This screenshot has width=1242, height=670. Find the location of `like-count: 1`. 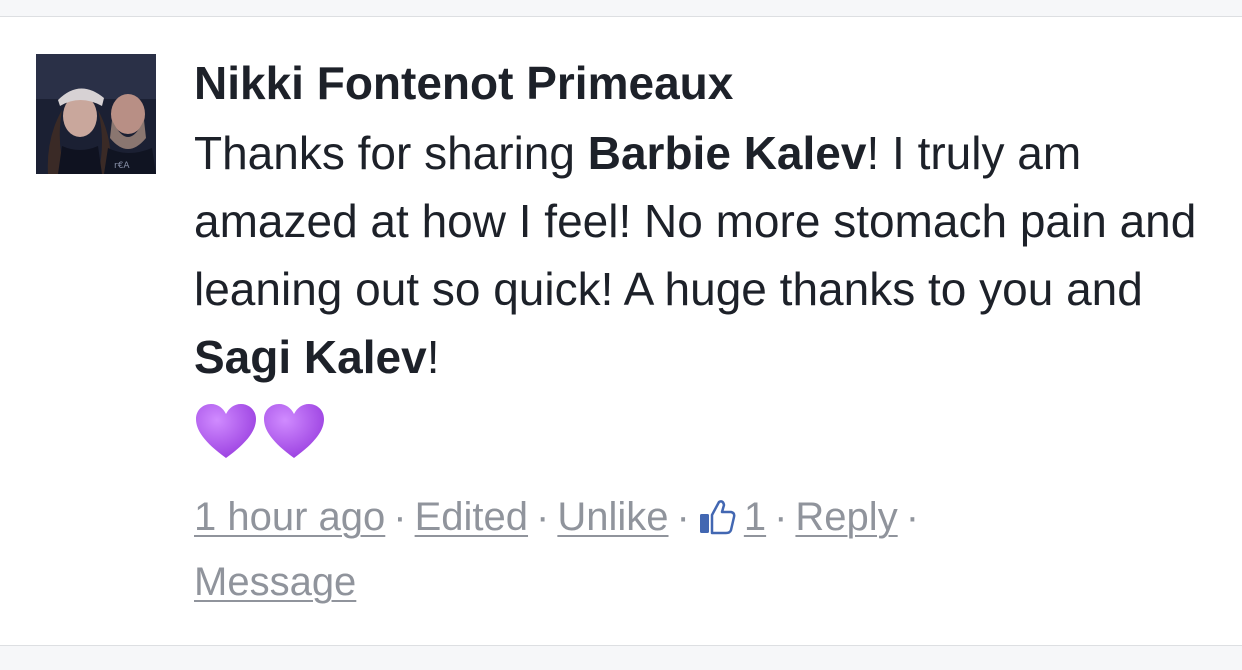

like-count: 1 is located at coordinates (755, 517).